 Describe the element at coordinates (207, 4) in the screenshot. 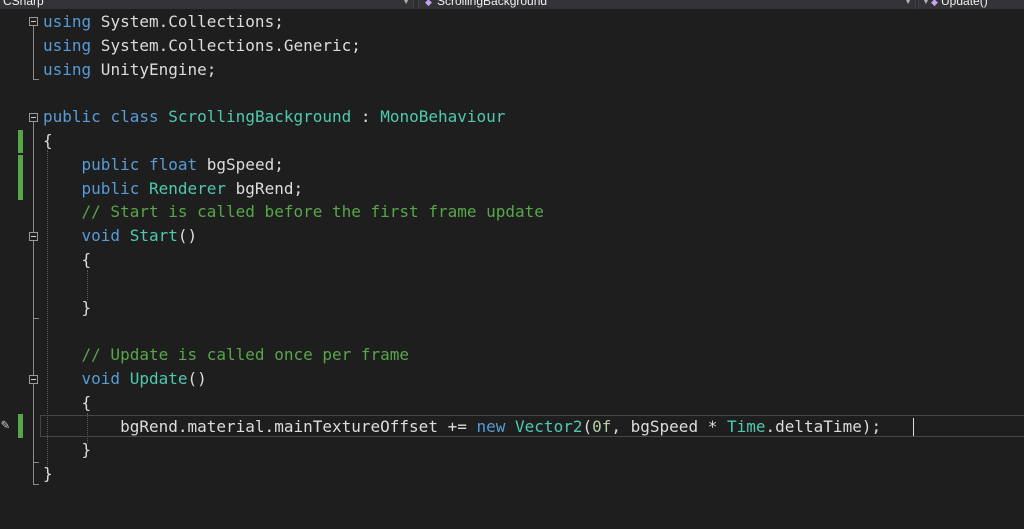

I see `project-dropdown: CSharp ▼` at that location.